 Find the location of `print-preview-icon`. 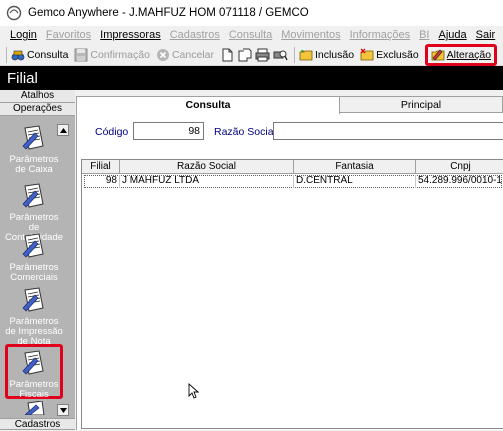

print-preview-icon is located at coordinates (280, 55).